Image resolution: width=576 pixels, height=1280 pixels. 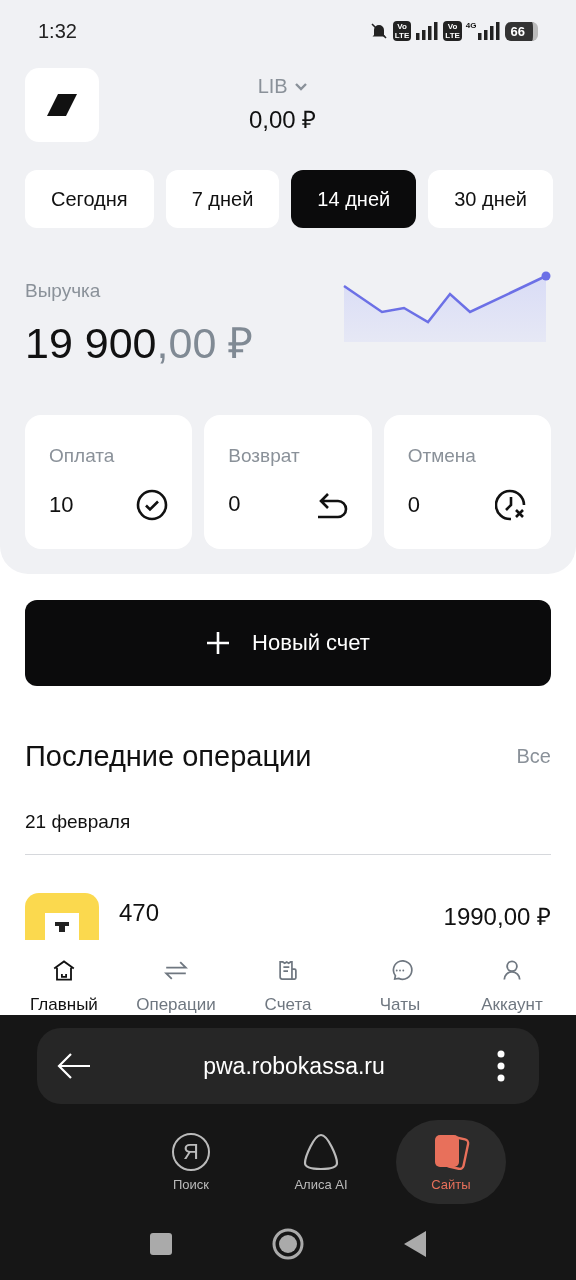 I want to click on section-title: Последние операции, so click(x=168, y=756).